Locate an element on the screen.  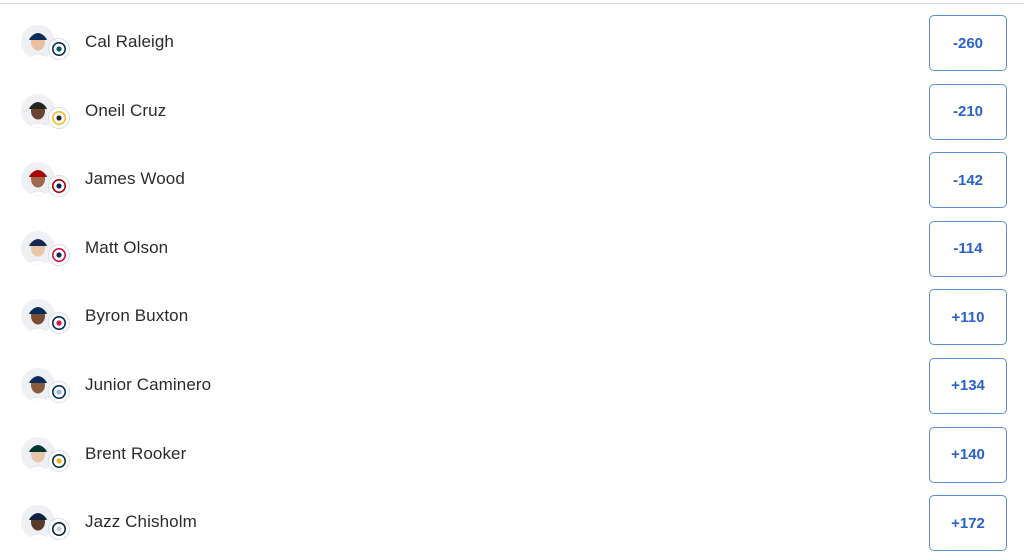
athletics-logo-icon is located at coordinates (59, 460).